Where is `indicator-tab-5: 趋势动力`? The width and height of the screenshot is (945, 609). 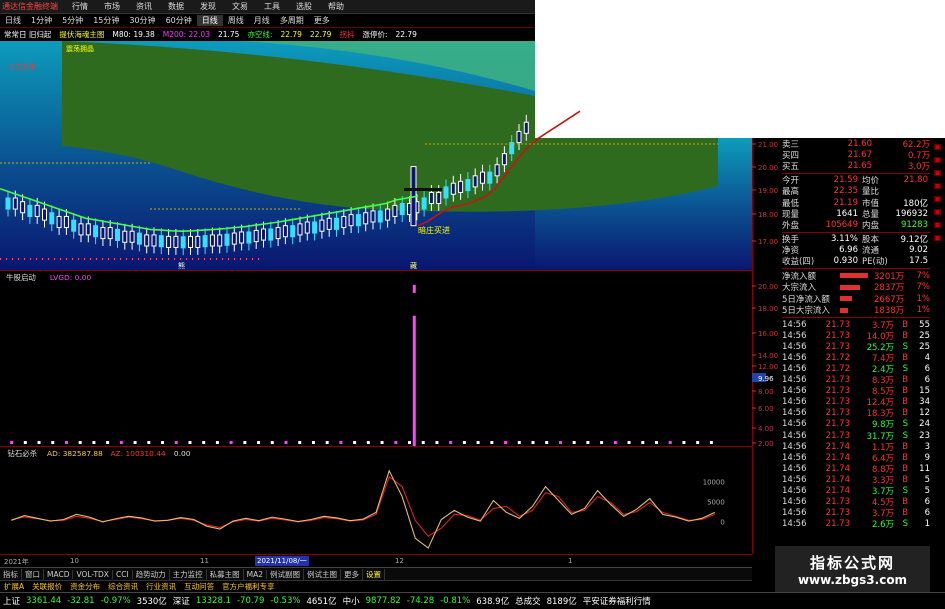
indicator-tab-5: 趋势动力 is located at coordinates (151, 574).